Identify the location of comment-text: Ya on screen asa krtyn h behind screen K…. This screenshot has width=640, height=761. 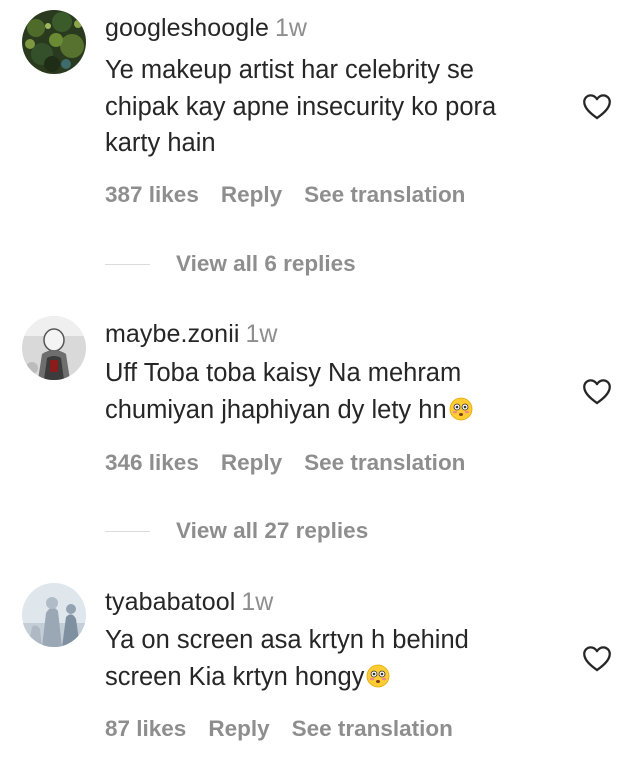
(335, 658).